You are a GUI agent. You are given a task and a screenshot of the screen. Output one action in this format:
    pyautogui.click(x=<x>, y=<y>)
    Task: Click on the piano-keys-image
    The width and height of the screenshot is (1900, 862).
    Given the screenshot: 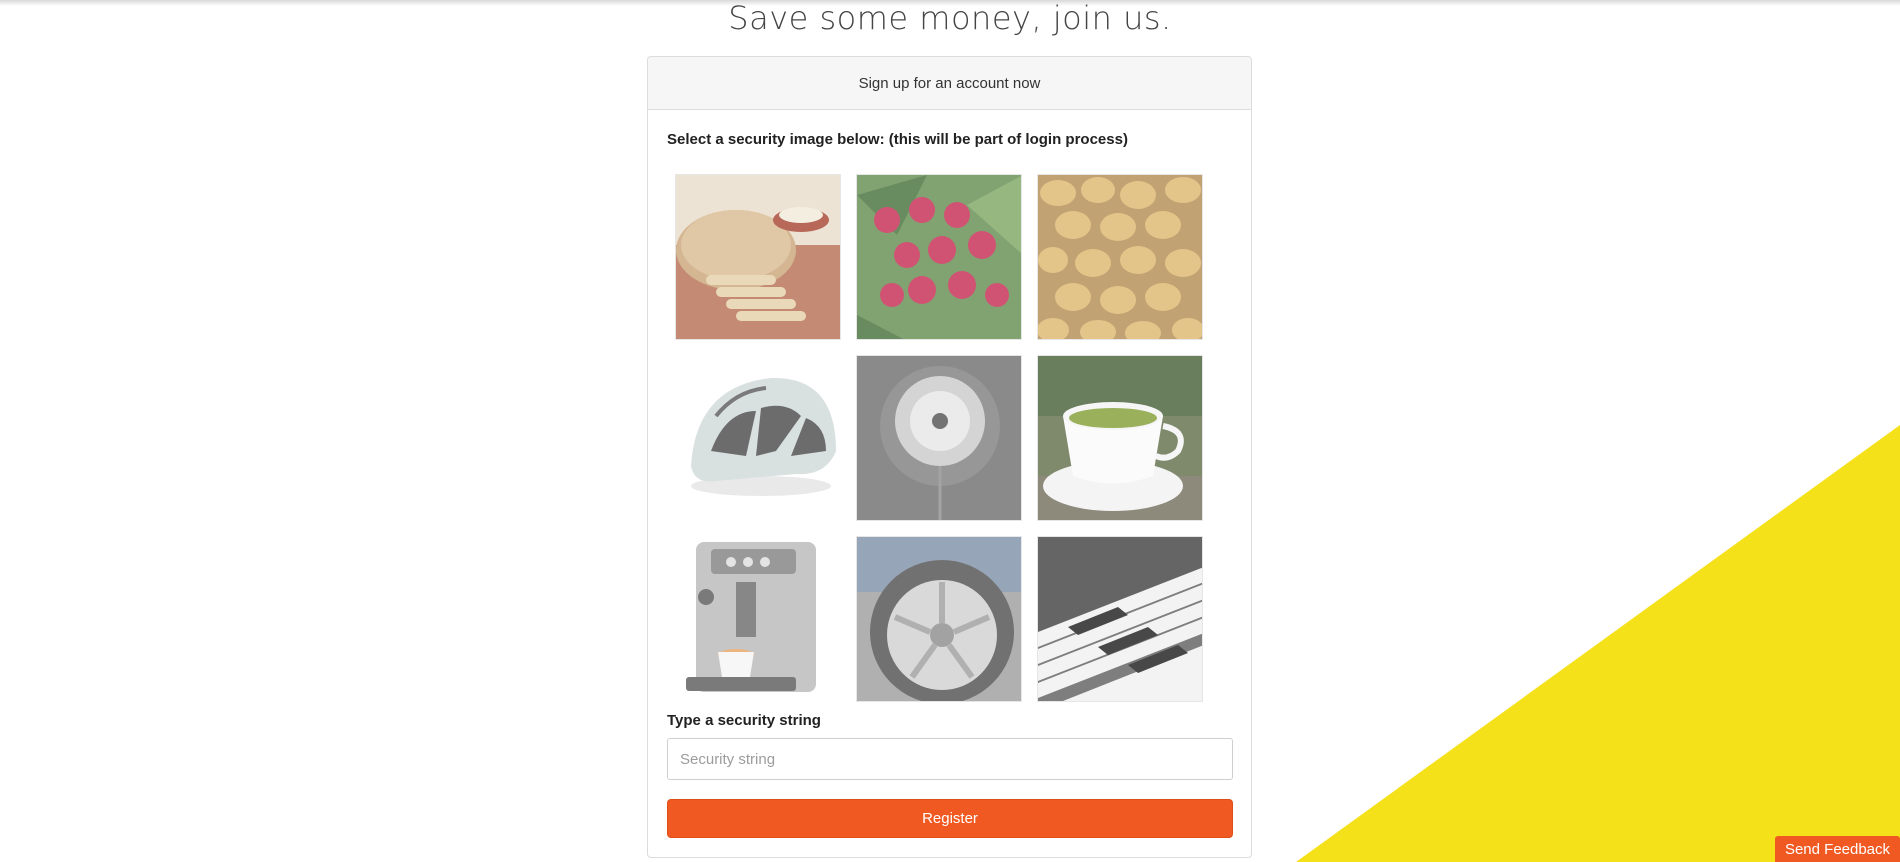 What is the action you would take?
    pyautogui.click(x=1120, y=619)
    